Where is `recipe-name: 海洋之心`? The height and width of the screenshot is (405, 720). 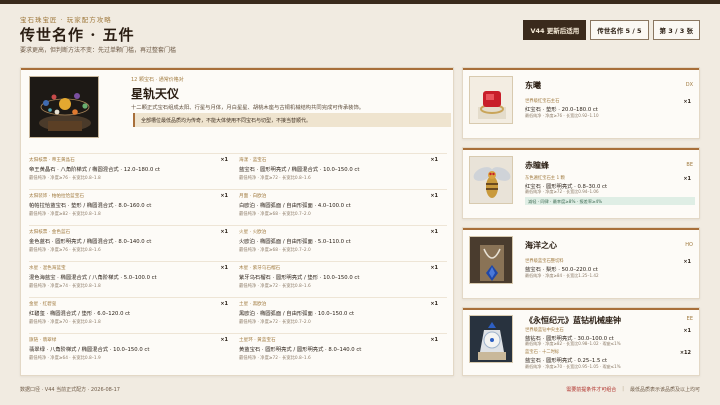 recipe-name: 海洋之心 is located at coordinates (541, 245).